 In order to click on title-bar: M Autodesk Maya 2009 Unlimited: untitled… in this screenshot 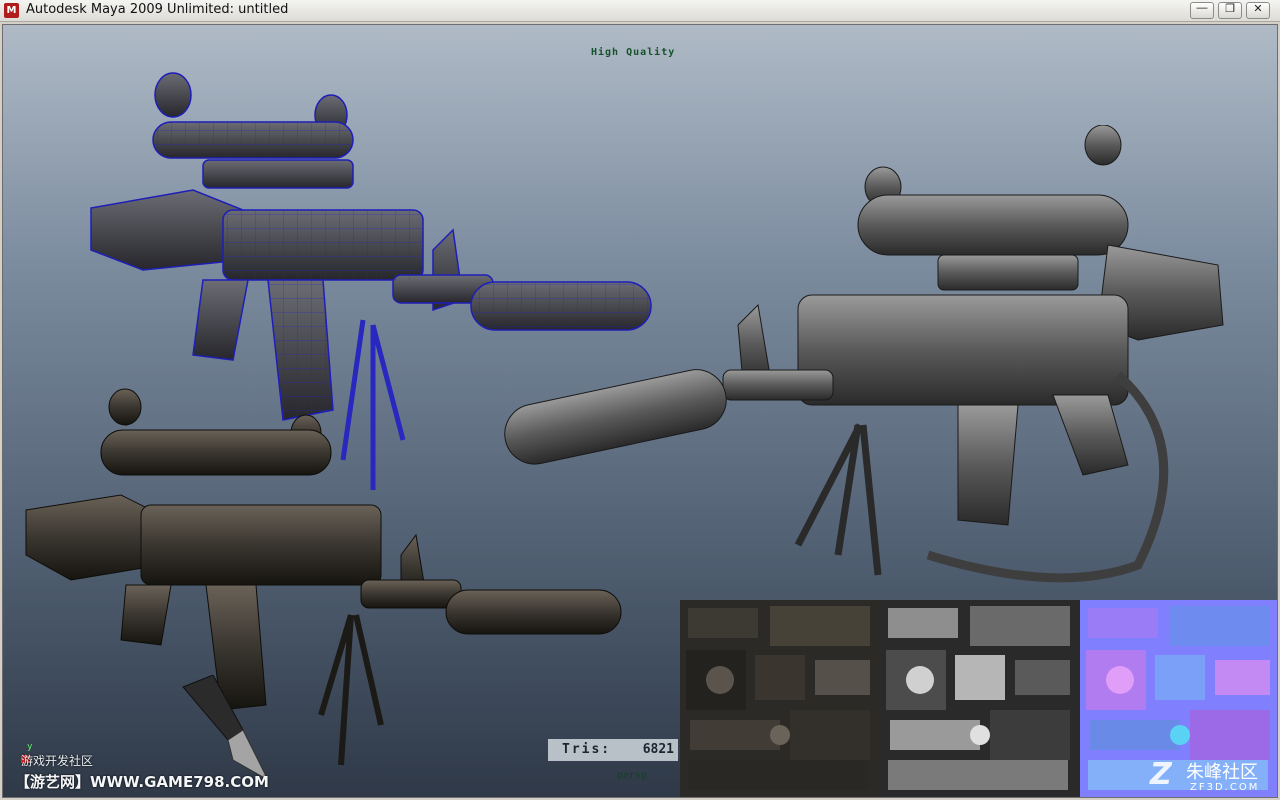, I will do `click(640, 11)`.